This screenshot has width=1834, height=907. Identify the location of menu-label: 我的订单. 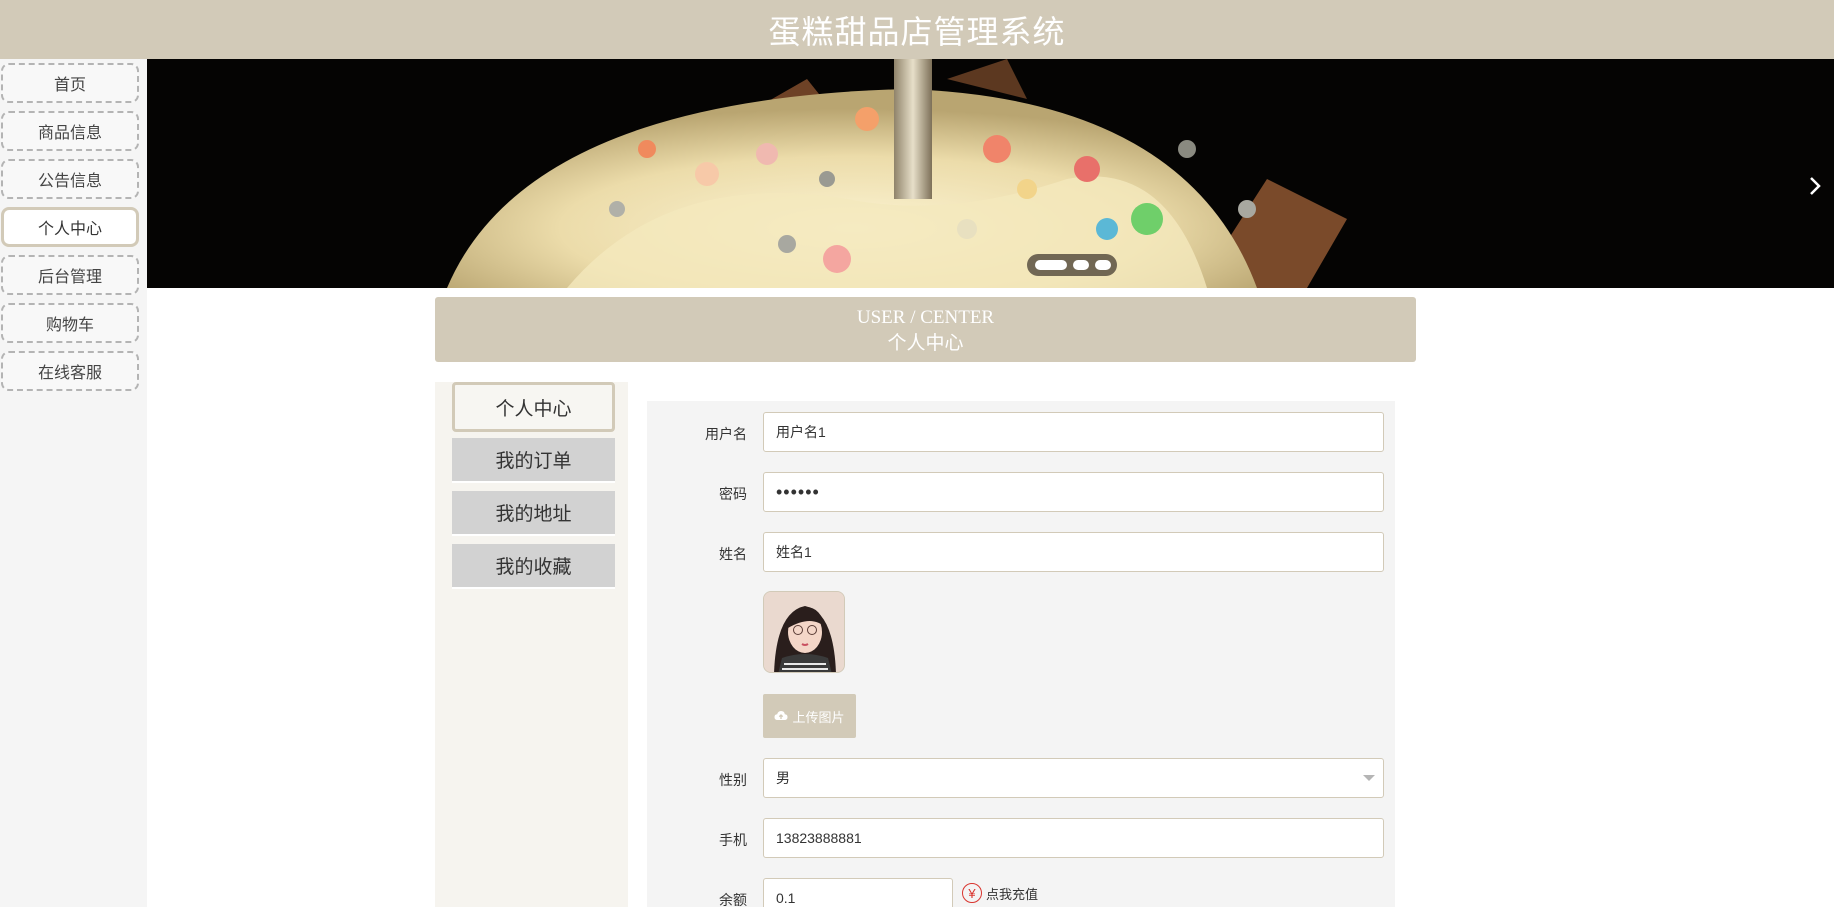
(533, 461).